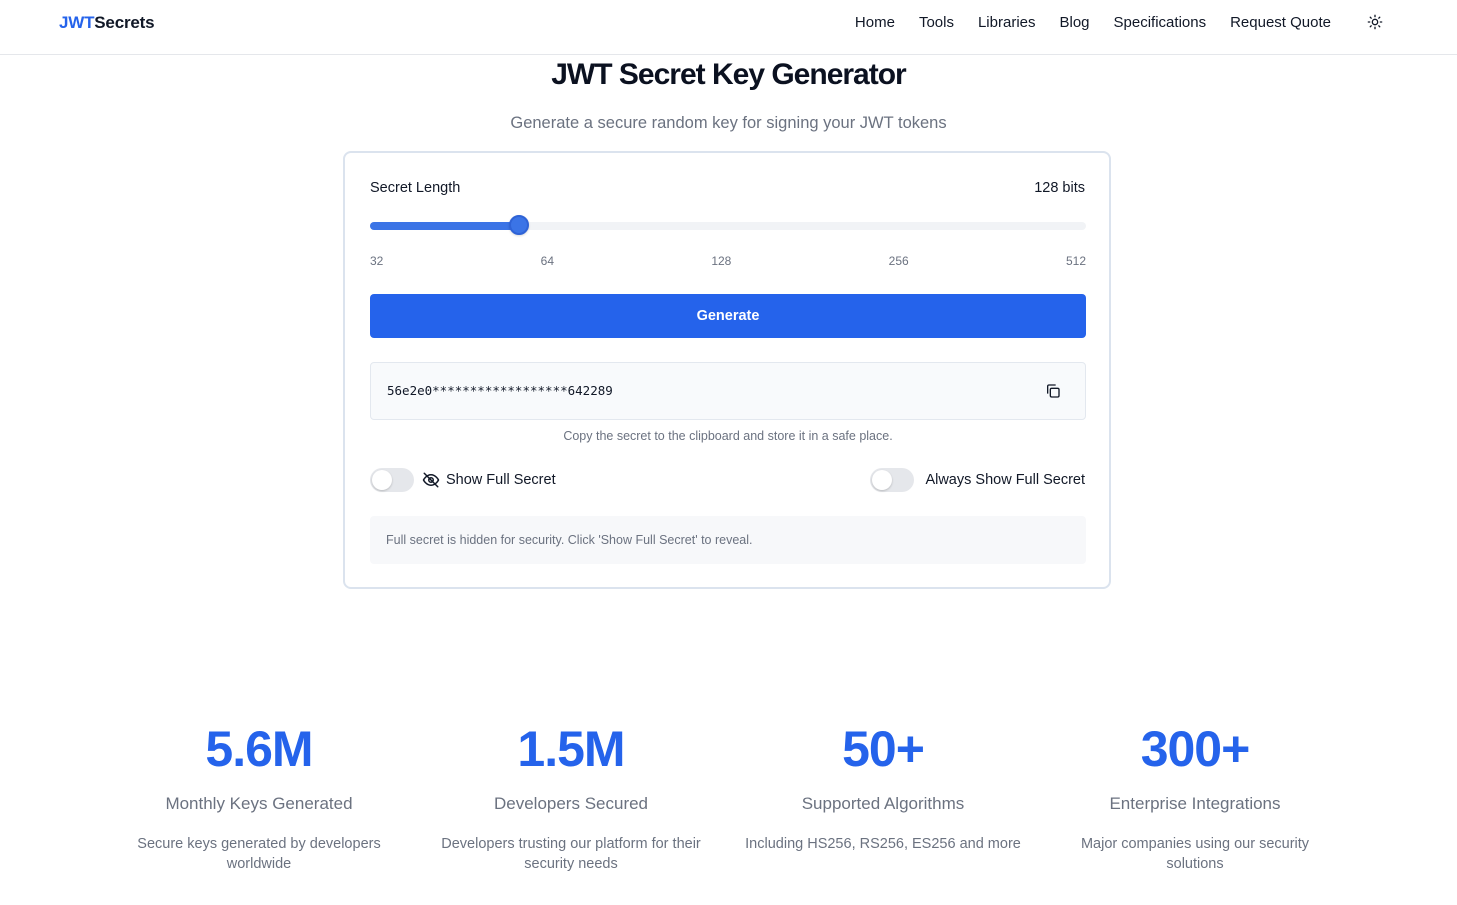  What do you see at coordinates (501, 480) in the screenshot?
I see `show-full-secret-label: Show Full Secret` at bounding box center [501, 480].